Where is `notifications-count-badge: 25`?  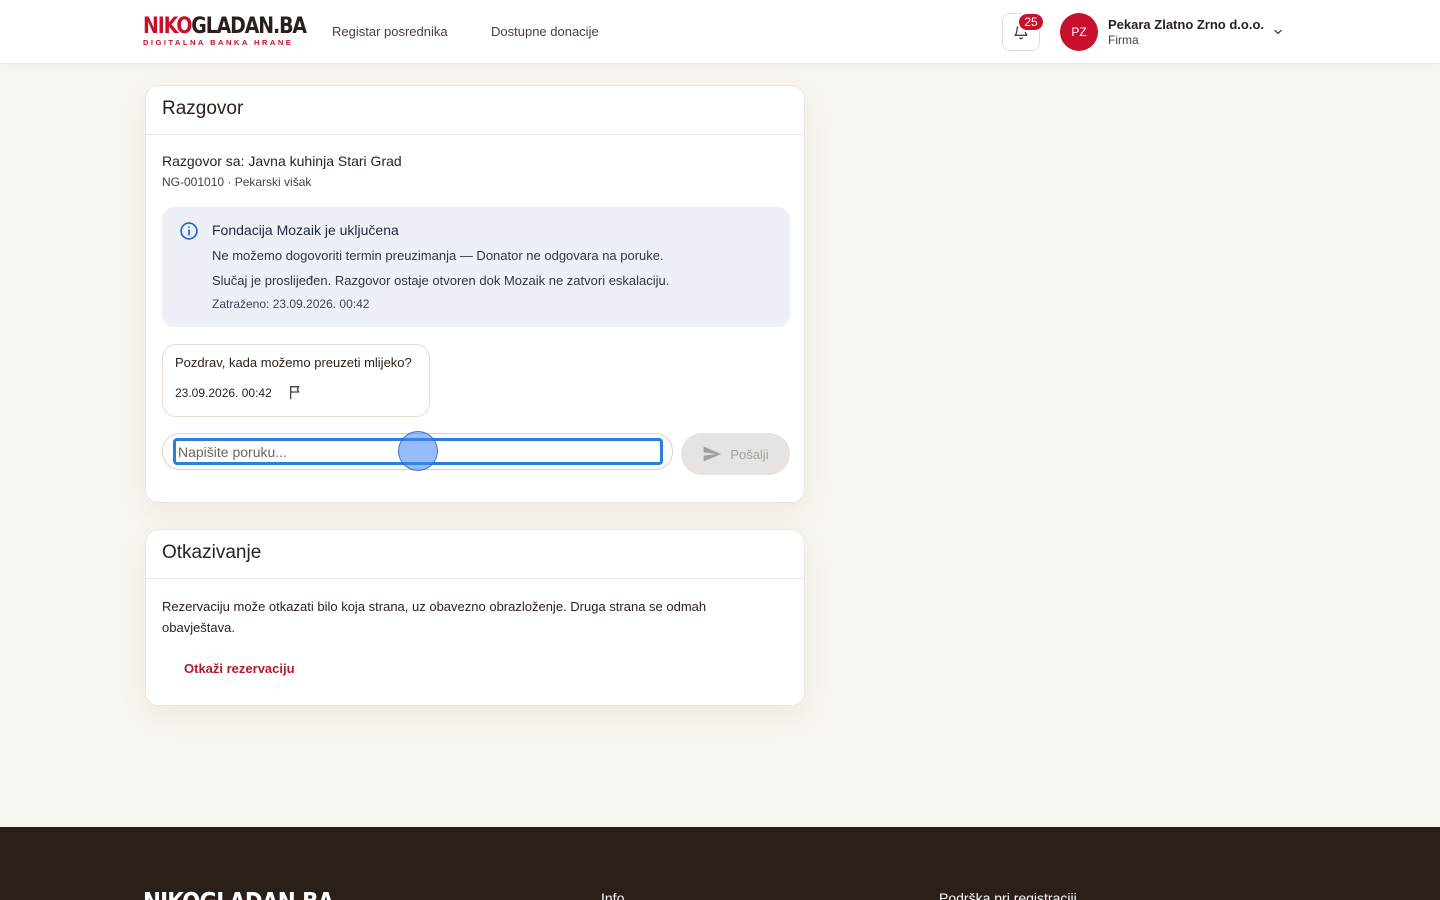 notifications-count-badge: 25 is located at coordinates (1031, 22).